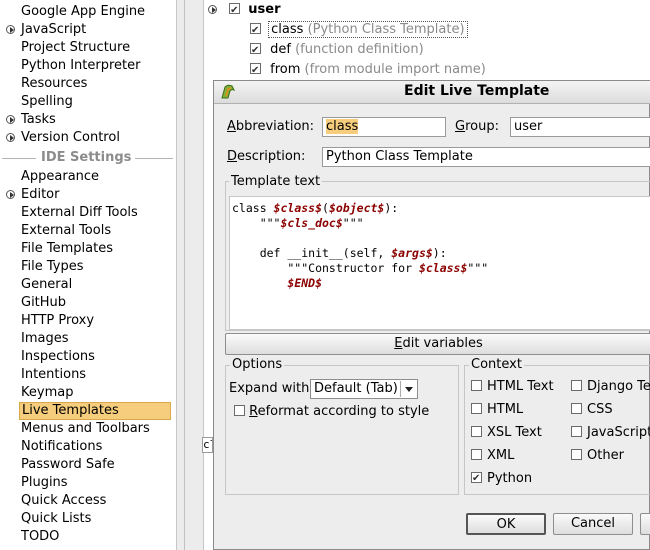 This screenshot has width=650, height=550. Describe the element at coordinates (520, 386) in the screenshot. I see `context-label: HTML Text` at that location.